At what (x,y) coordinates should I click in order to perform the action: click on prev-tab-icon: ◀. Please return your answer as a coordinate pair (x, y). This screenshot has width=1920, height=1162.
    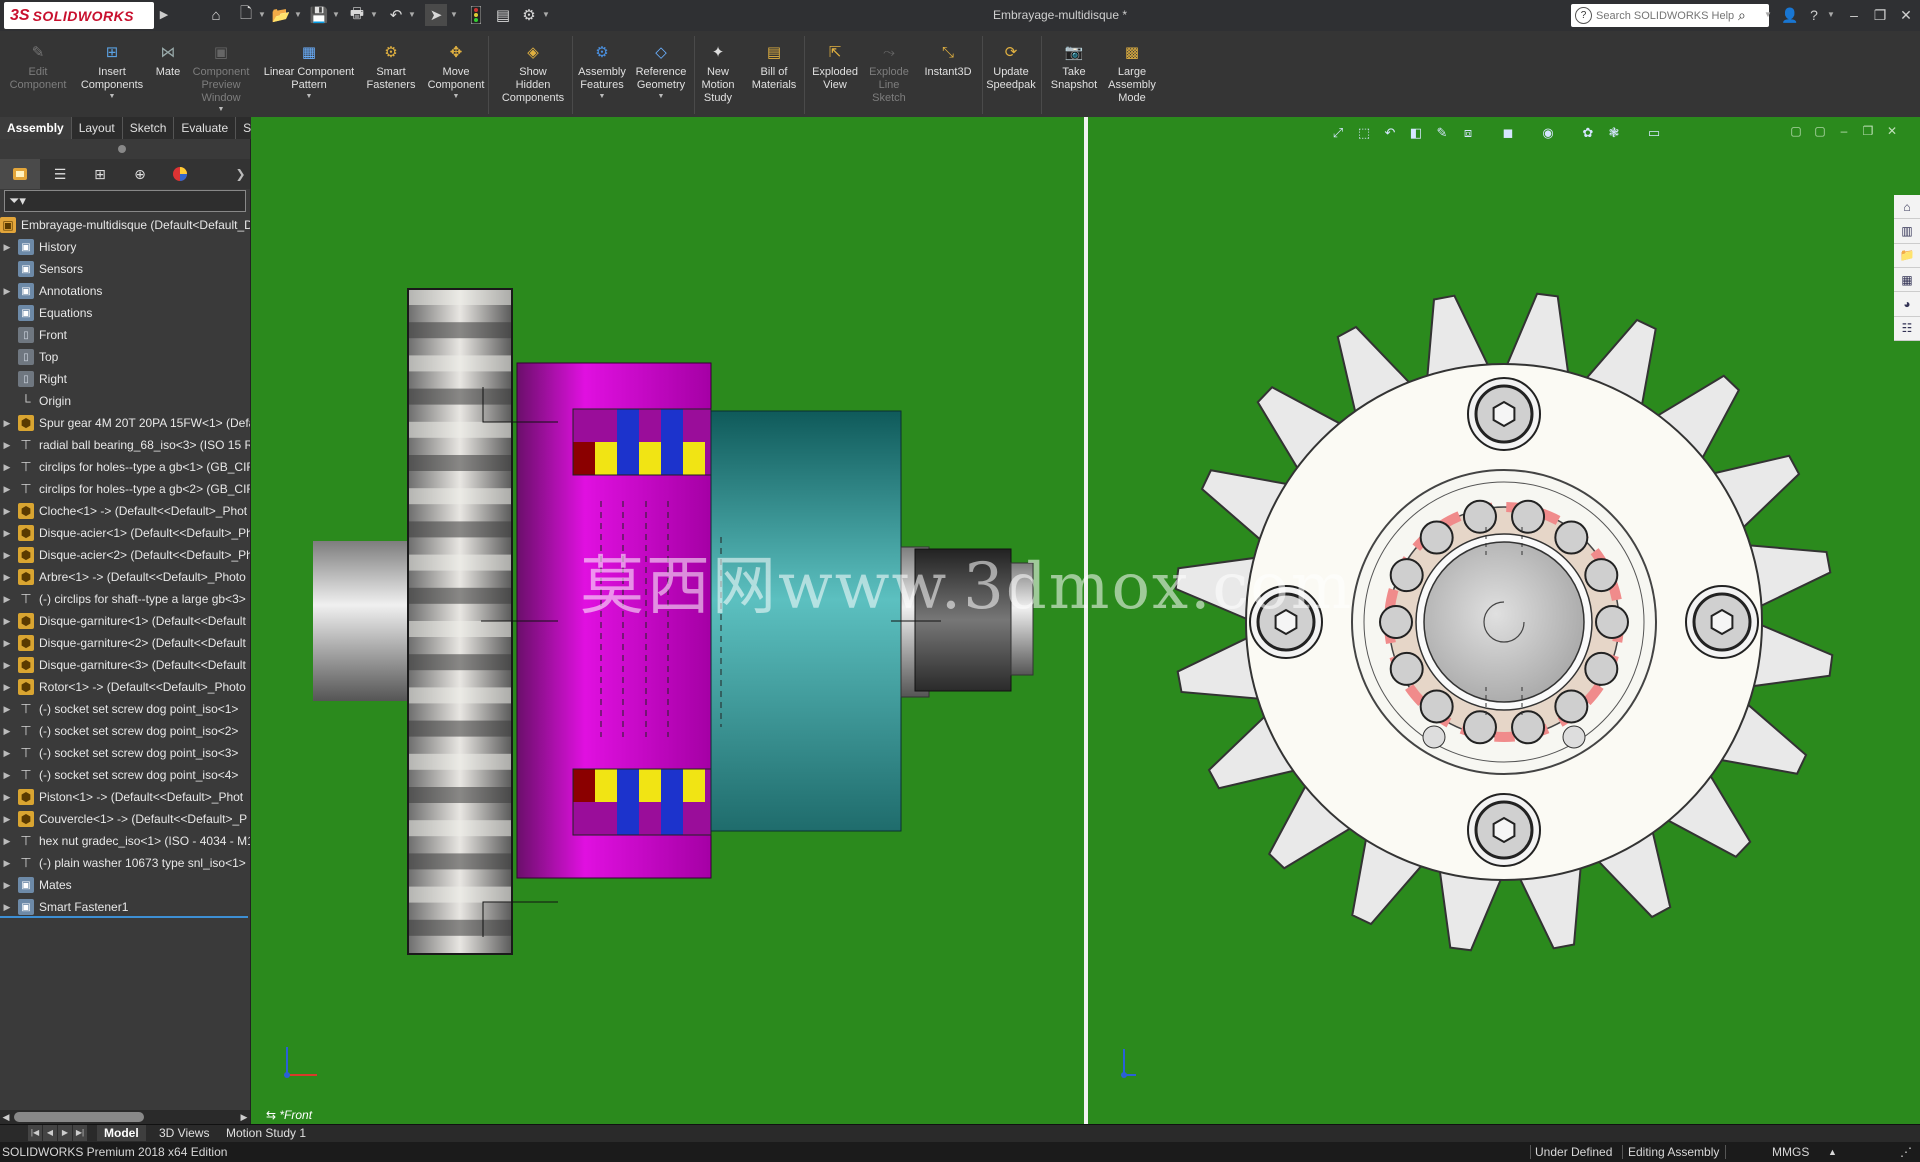
    Looking at the image, I should click on (50, 1133).